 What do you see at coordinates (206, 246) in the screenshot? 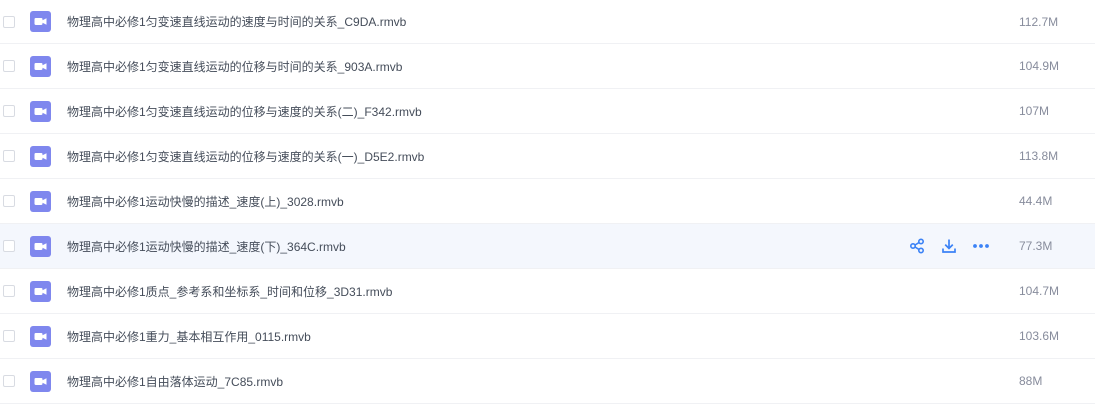
I see `file-name: 物理高中必修1运动快慢的描述_速度(下)_364C.rmvb` at bounding box center [206, 246].